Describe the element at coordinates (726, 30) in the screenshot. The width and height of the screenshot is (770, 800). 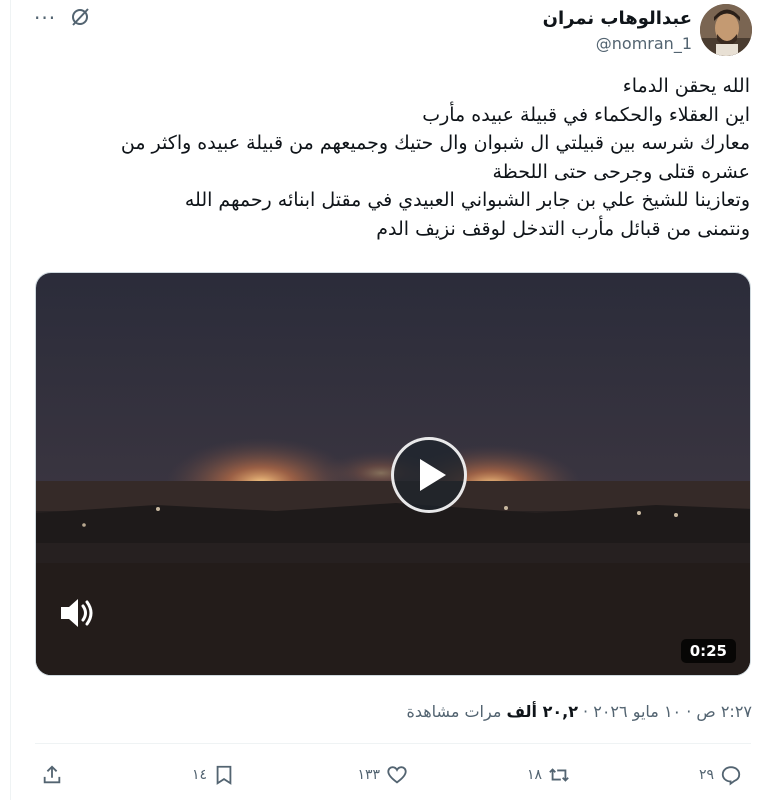
I see `avatar` at that location.